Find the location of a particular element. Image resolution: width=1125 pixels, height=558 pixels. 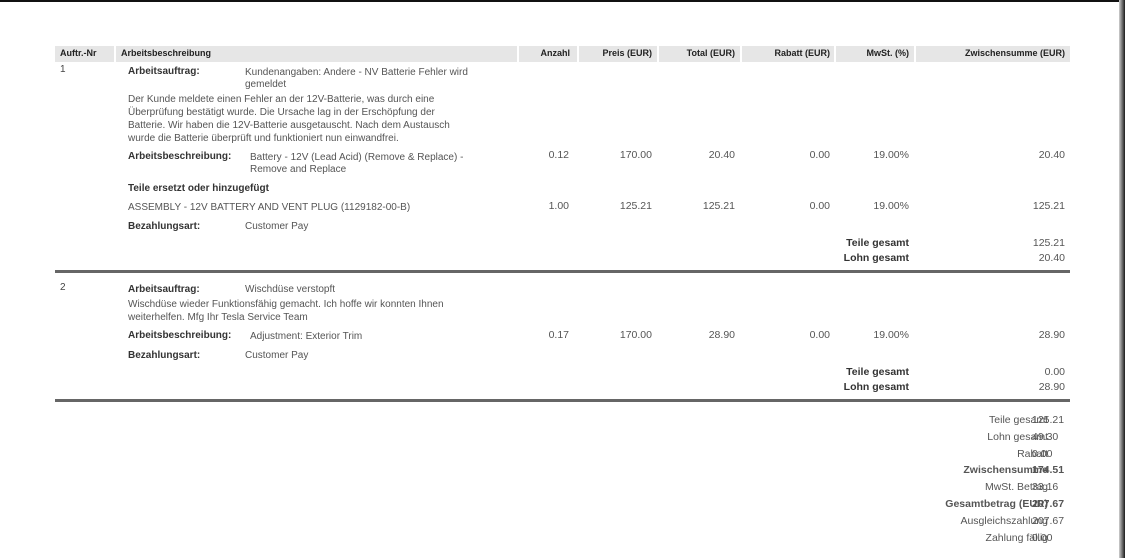

part-zwischensumme: 125.21 is located at coordinates (1048, 206).